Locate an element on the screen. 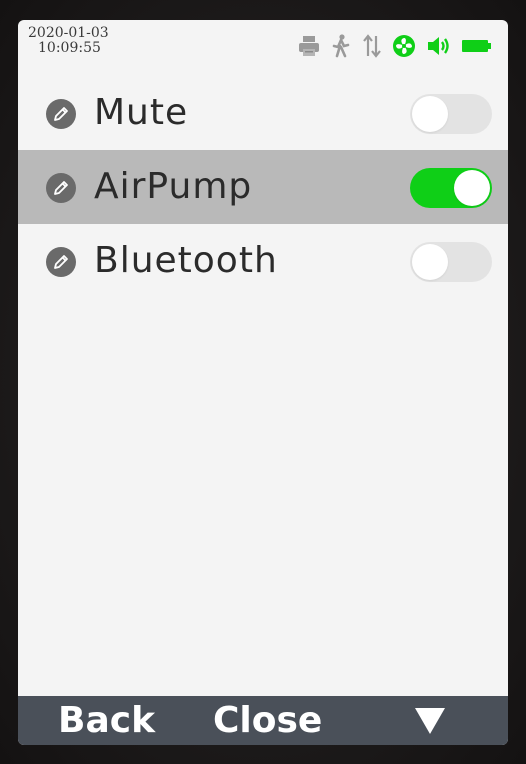 Image resolution: width=526 pixels, height=764 pixels. setting-label-mute: Mute is located at coordinates (141, 112).